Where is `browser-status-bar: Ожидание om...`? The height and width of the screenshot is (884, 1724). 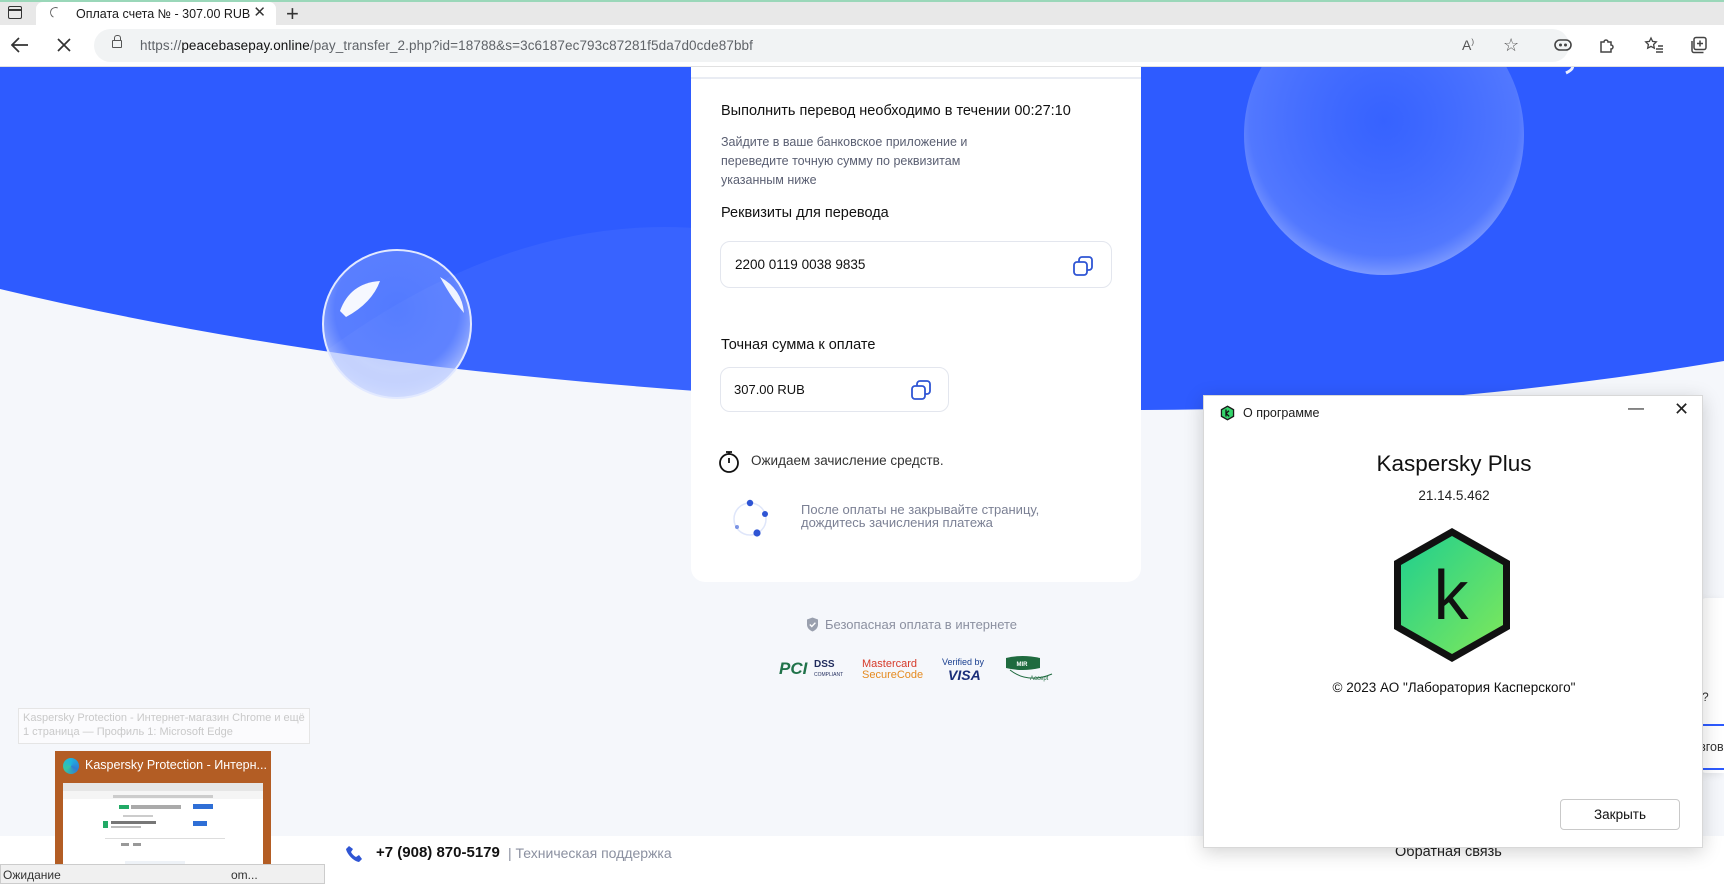 browser-status-bar: Ожидание om... is located at coordinates (162, 874).